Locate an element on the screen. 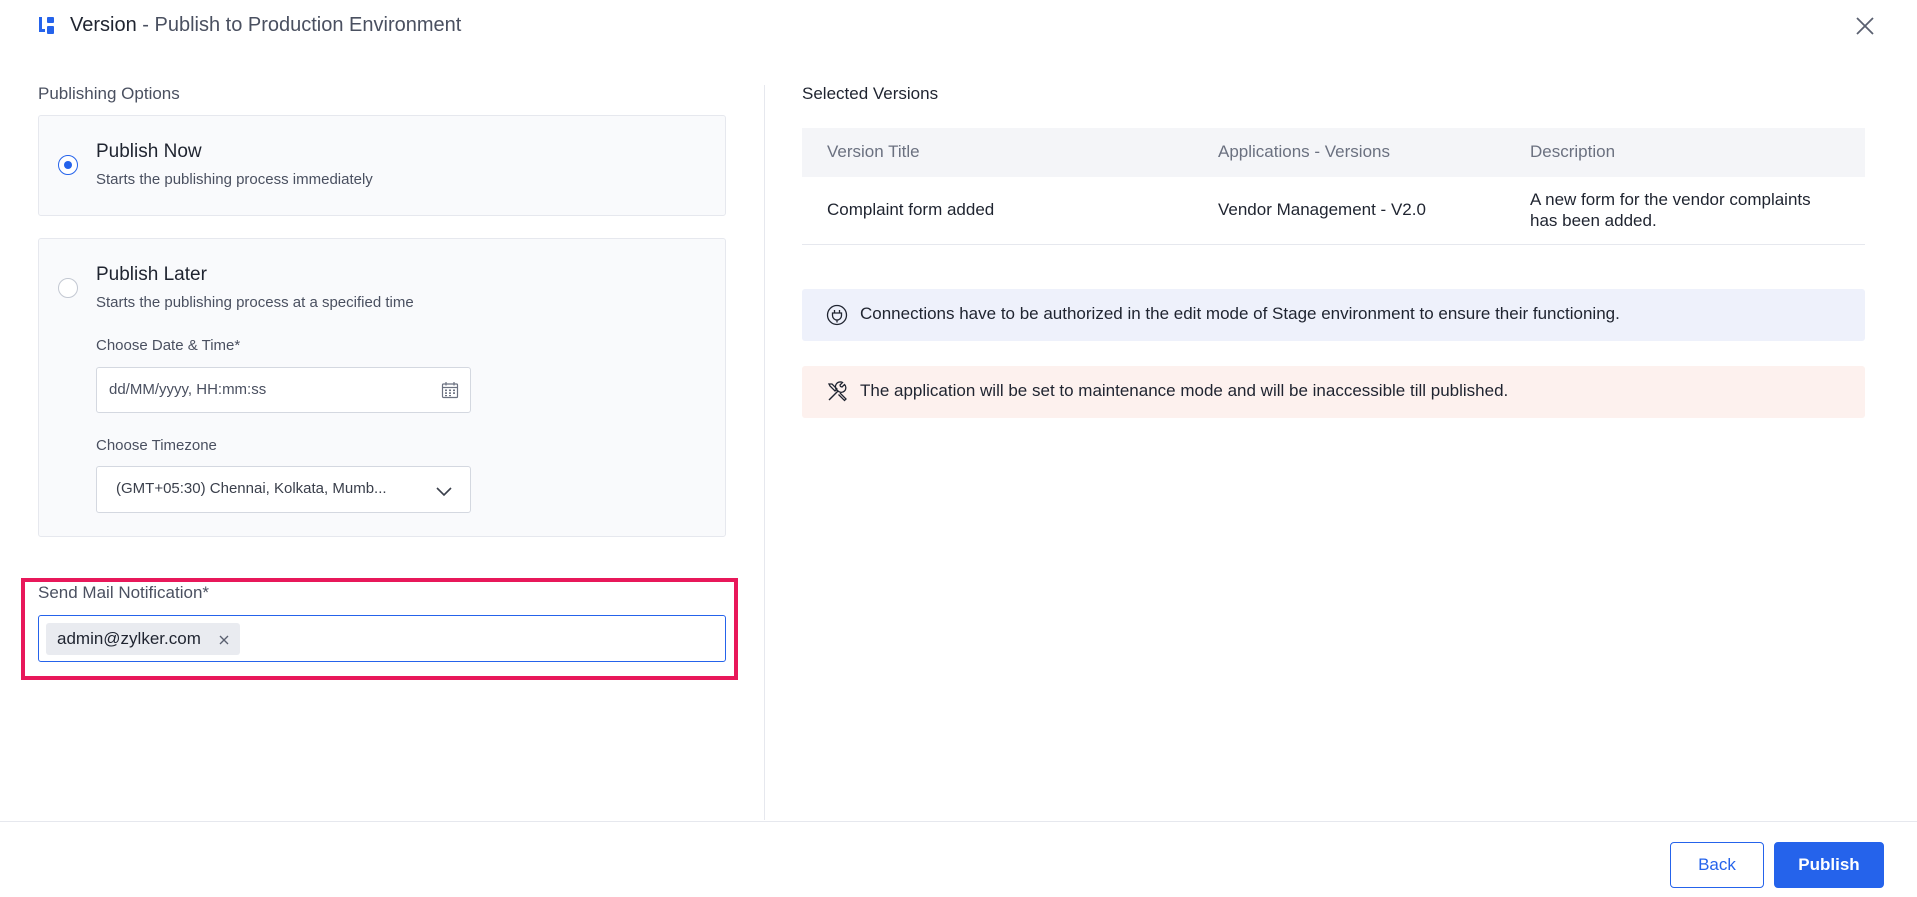 The width and height of the screenshot is (1917, 897). title-main: Version is located at coordinates (103, 25).